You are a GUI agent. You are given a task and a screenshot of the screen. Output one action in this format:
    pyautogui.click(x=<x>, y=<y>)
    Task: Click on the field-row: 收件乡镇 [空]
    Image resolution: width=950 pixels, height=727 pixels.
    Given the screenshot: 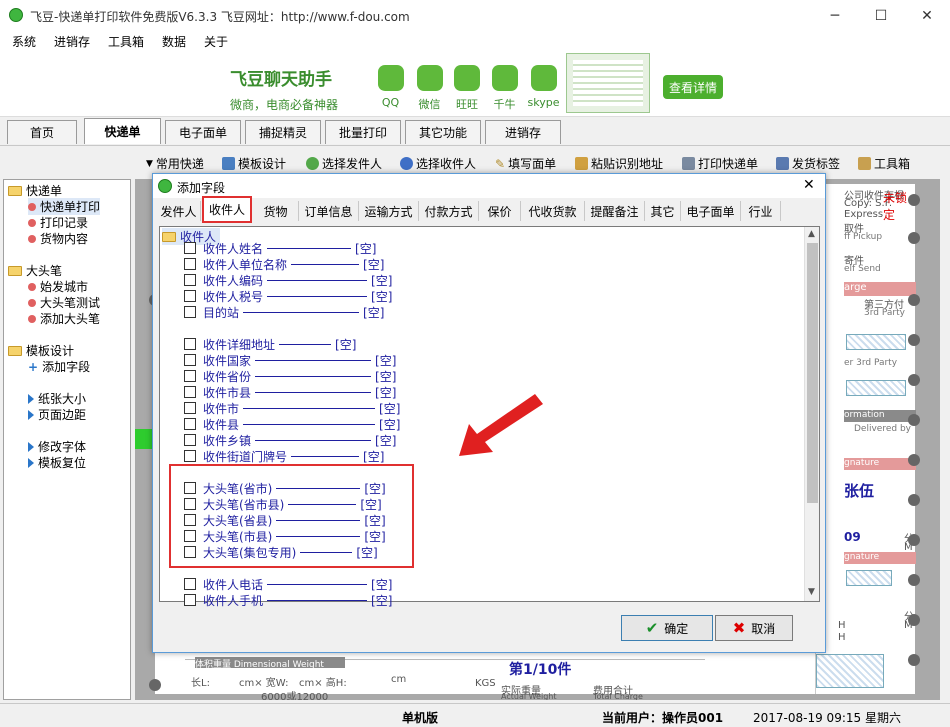 What is the action you would take?
    pyautogui.click(x=290, y=440)
    